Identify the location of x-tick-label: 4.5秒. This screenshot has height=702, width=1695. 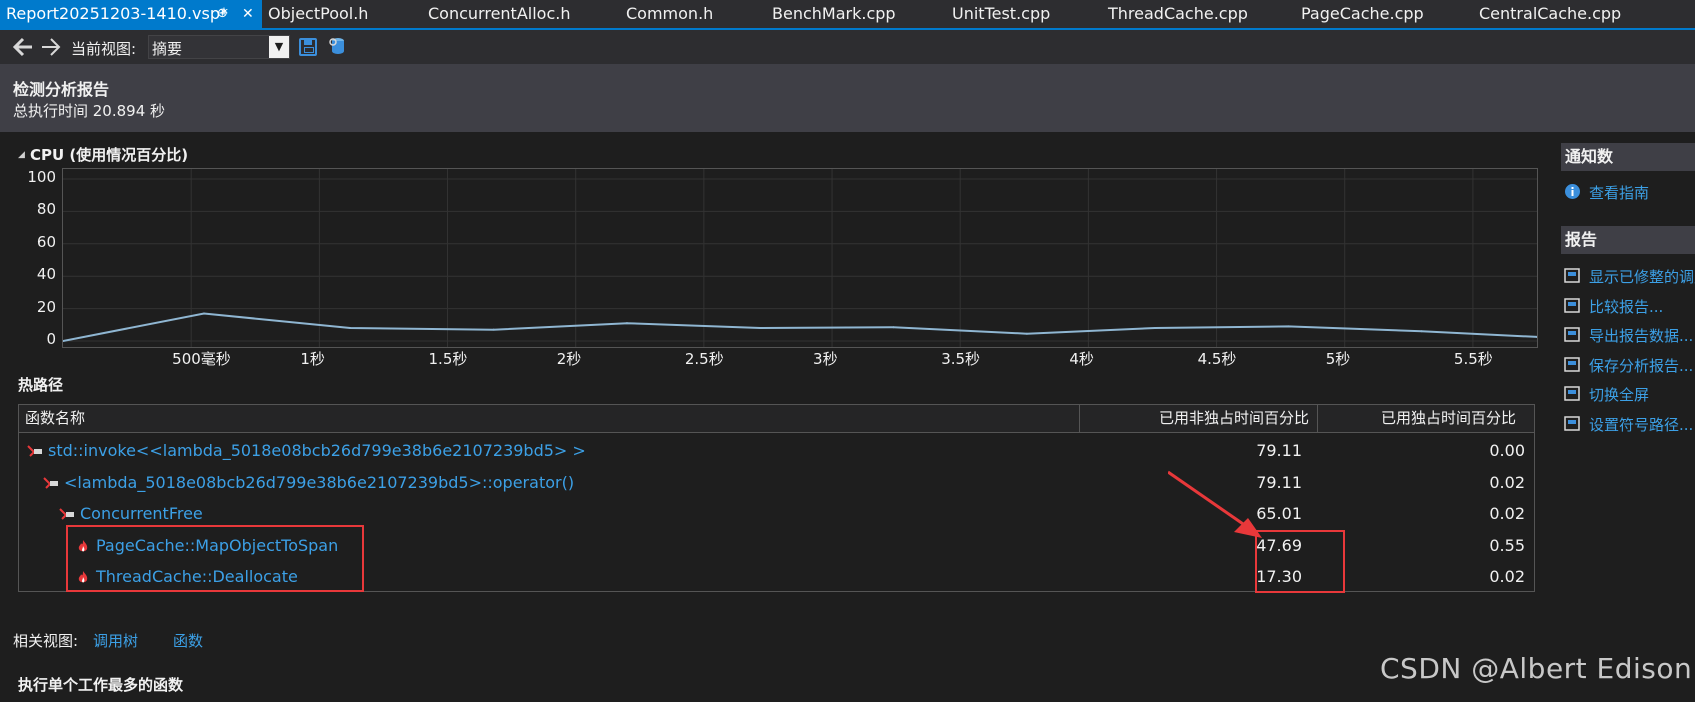
(1217, 359).